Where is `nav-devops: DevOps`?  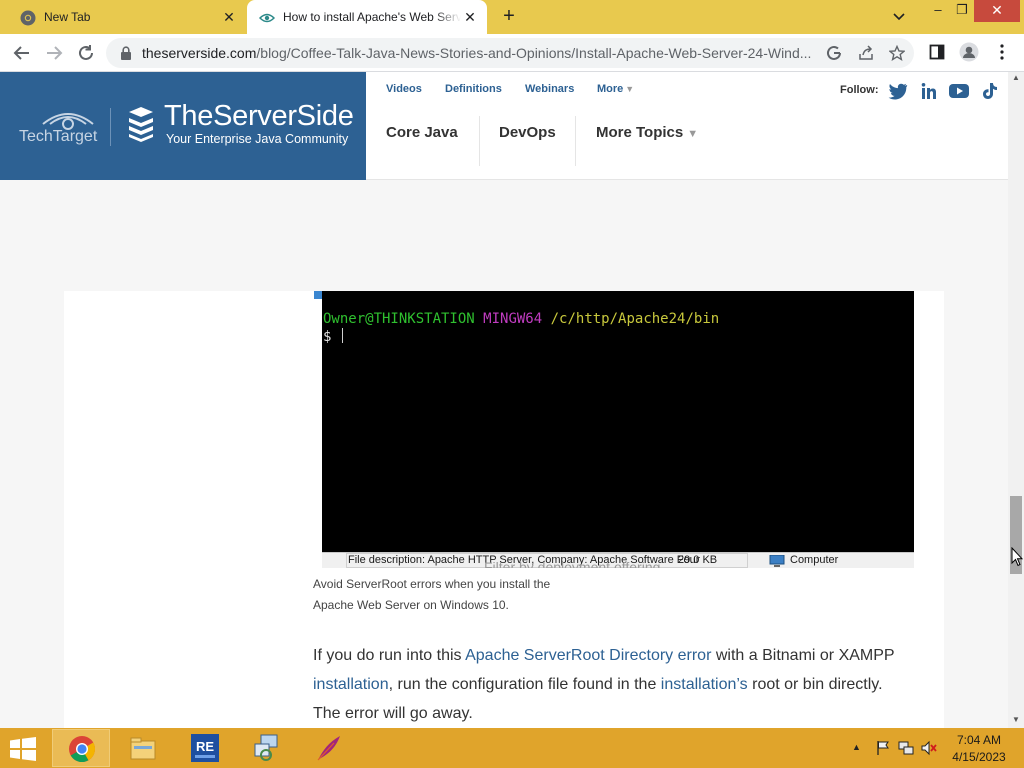 nav-devops: DevOps is located at coordinates (527, 132).